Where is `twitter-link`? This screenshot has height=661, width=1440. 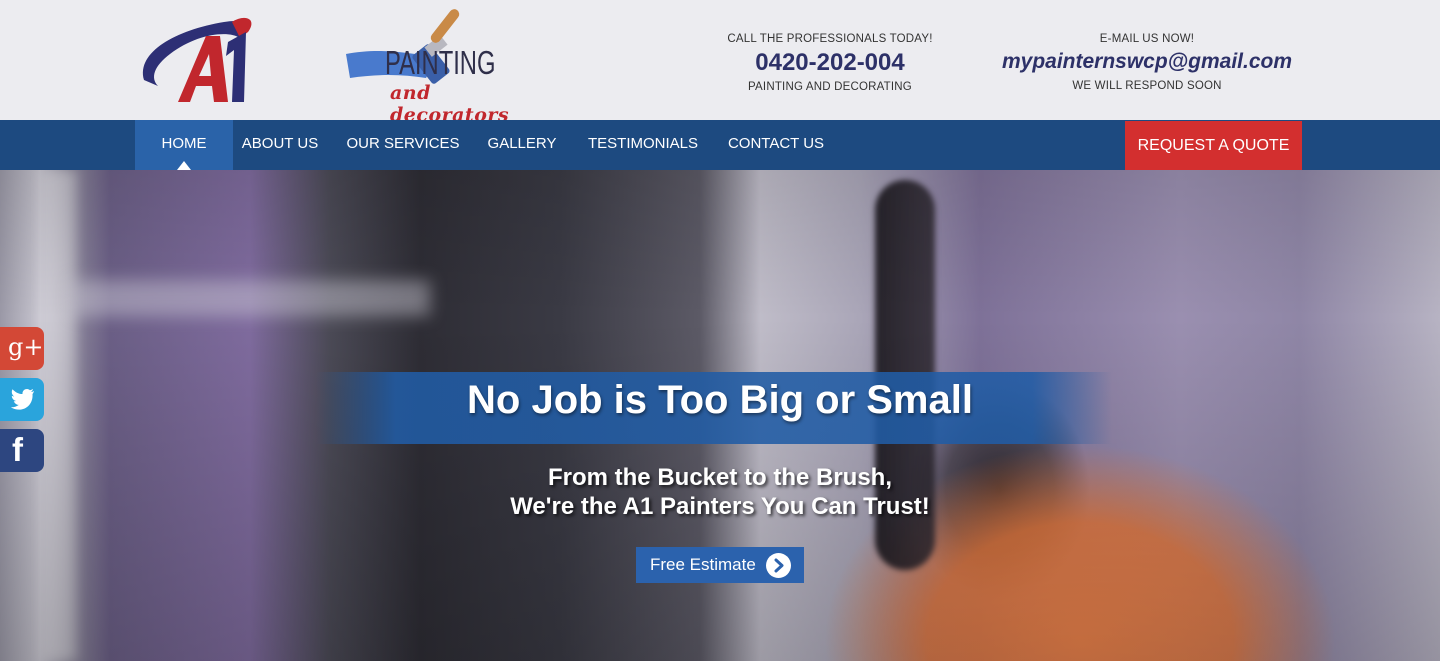
twitter-link is located at coordinates (22, 399).